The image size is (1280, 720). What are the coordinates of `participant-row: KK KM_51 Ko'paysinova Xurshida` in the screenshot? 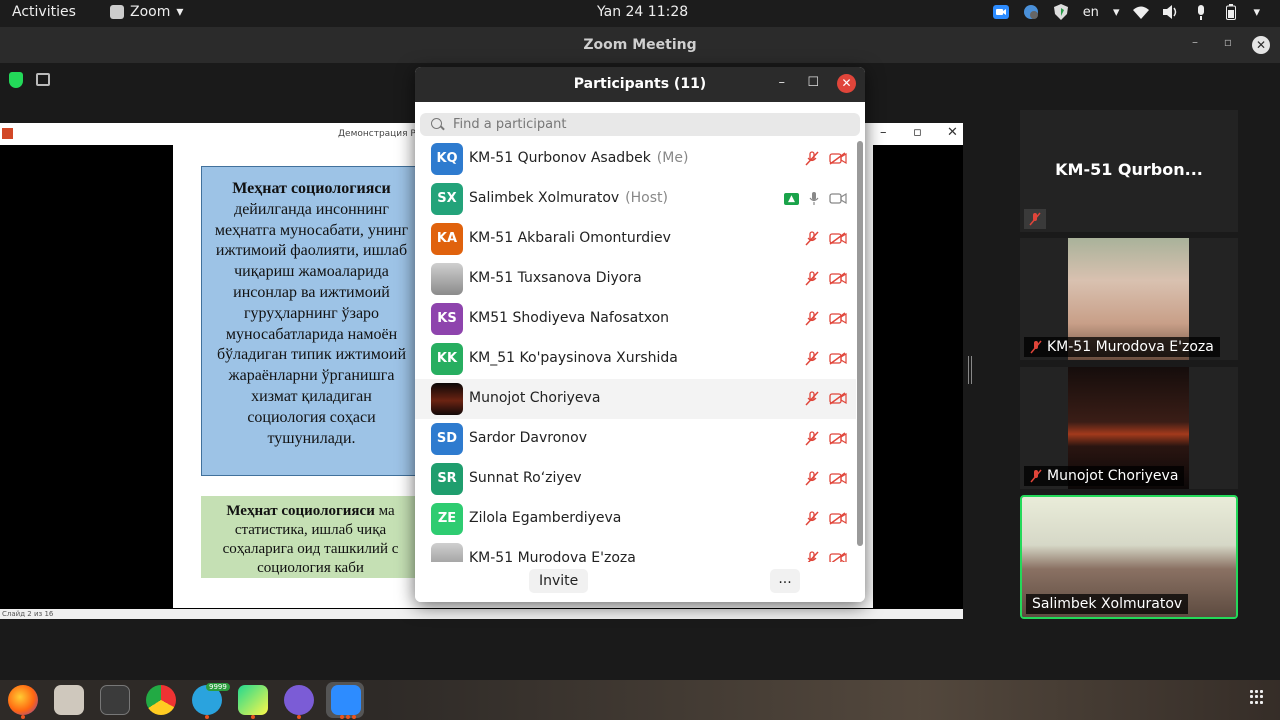 It's located at (635, 359).